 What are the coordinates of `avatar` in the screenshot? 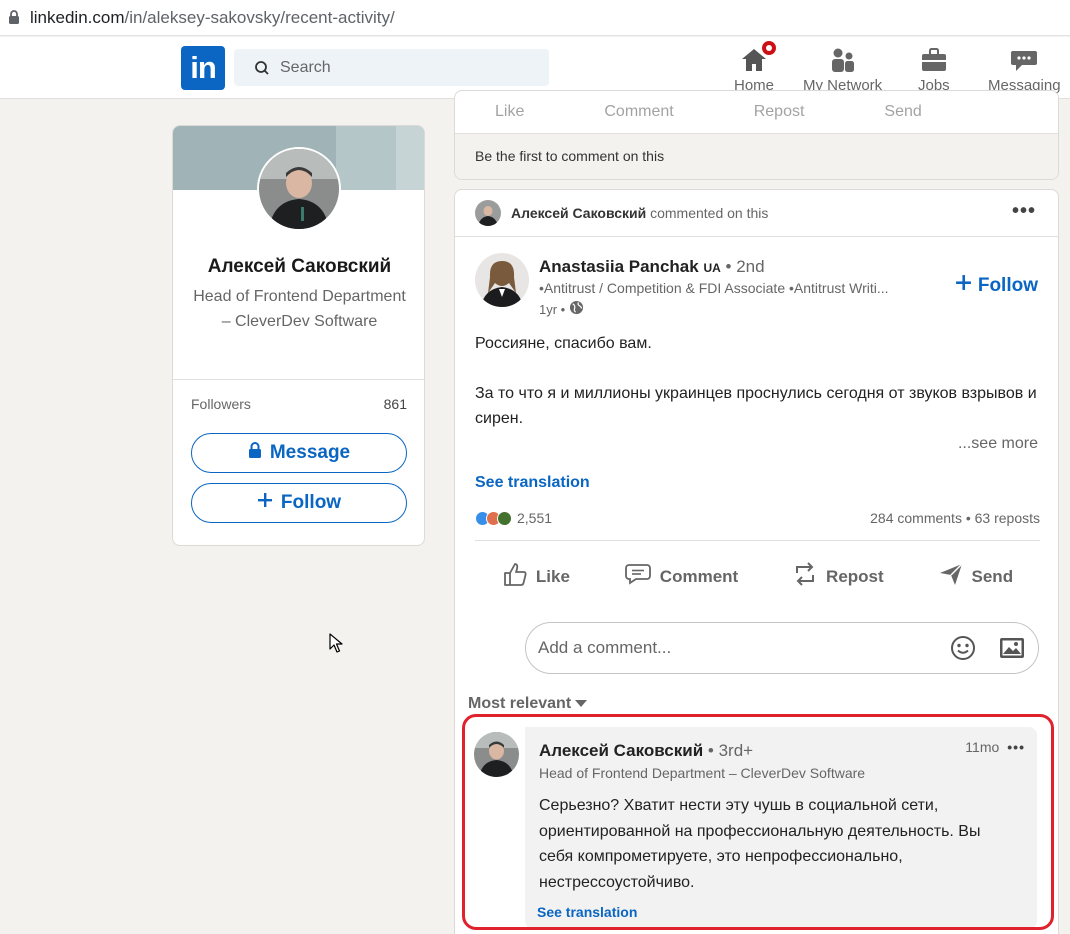 It's located at (299, 189).